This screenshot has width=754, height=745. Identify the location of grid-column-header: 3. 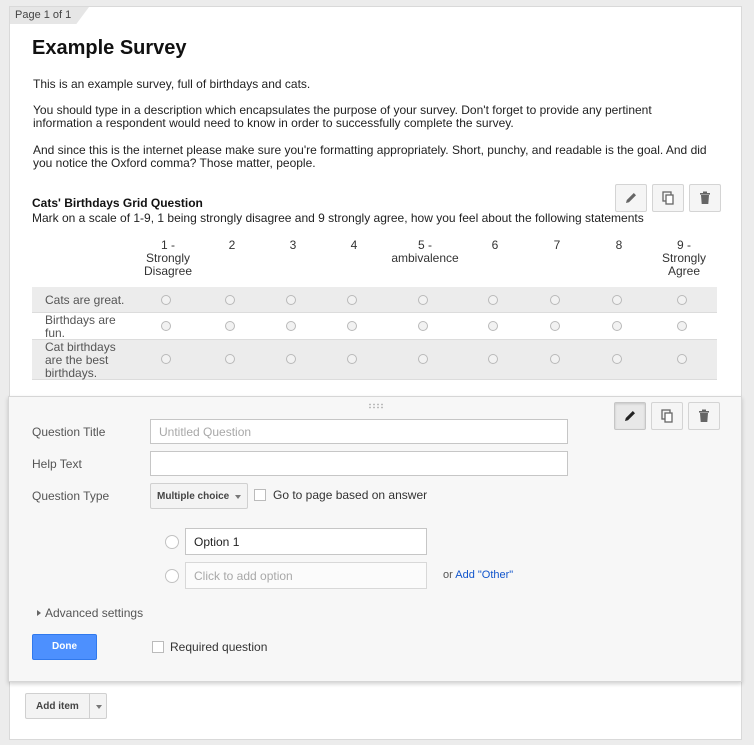
(293, 245).